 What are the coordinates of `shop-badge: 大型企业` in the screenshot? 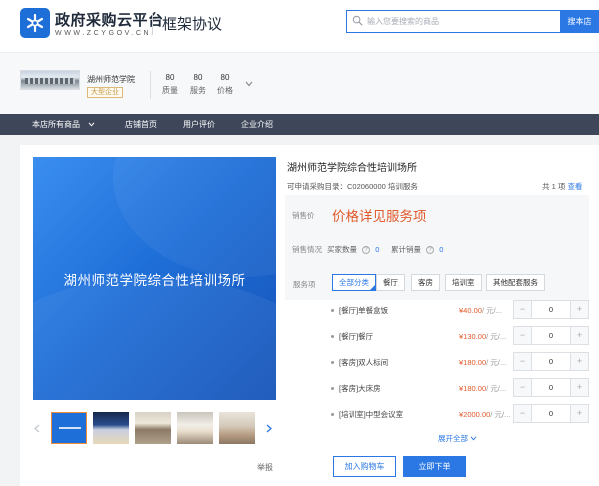 It's located at (105, 92).